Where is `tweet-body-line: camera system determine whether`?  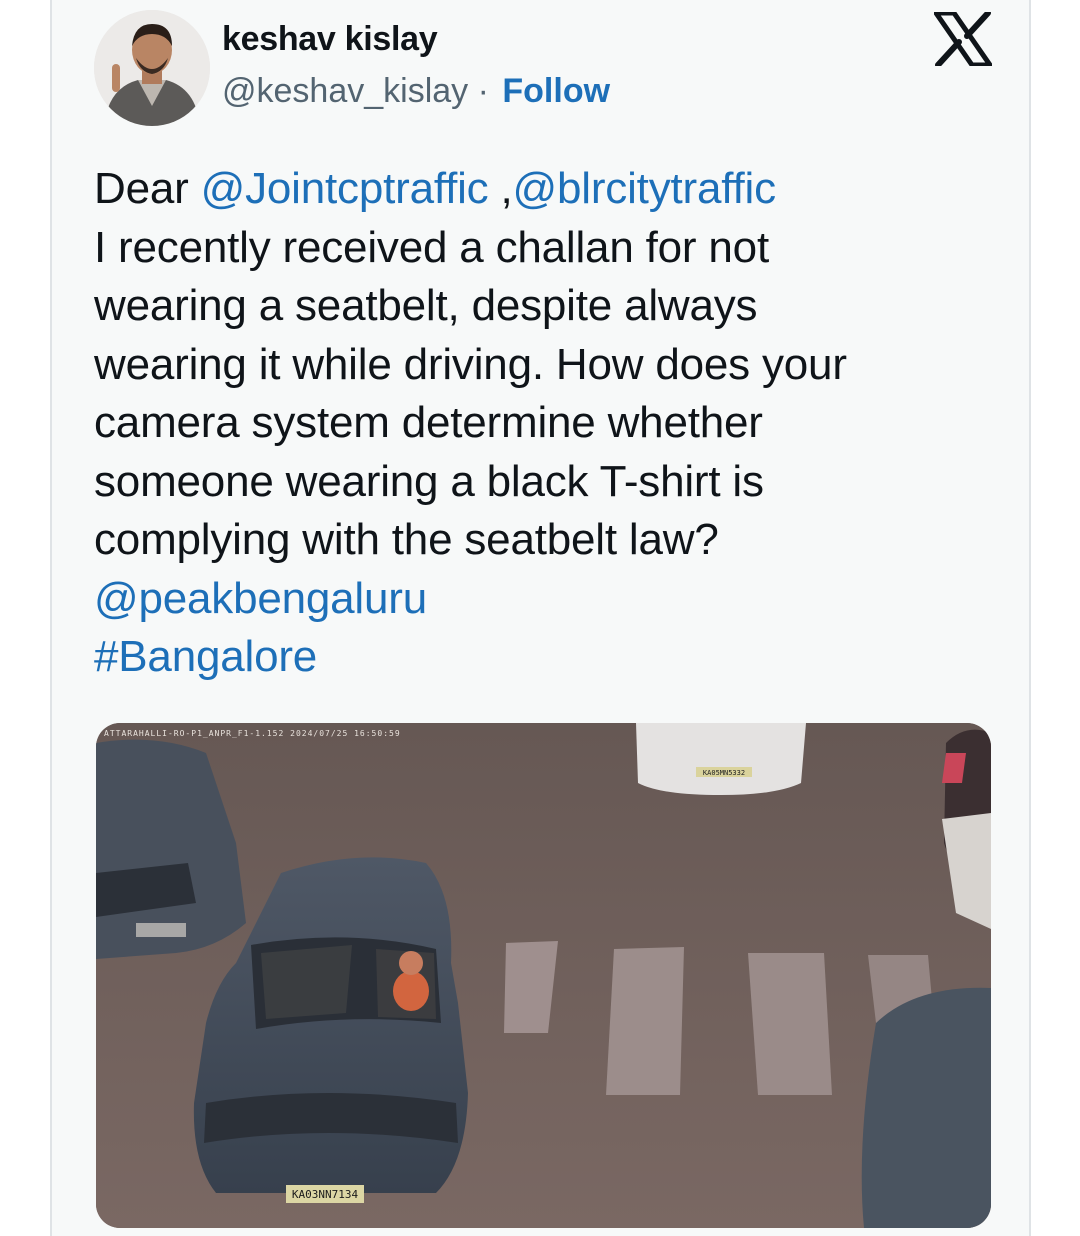 tweet-body-line: camera system determine whether is located at coordinates (428, 422).